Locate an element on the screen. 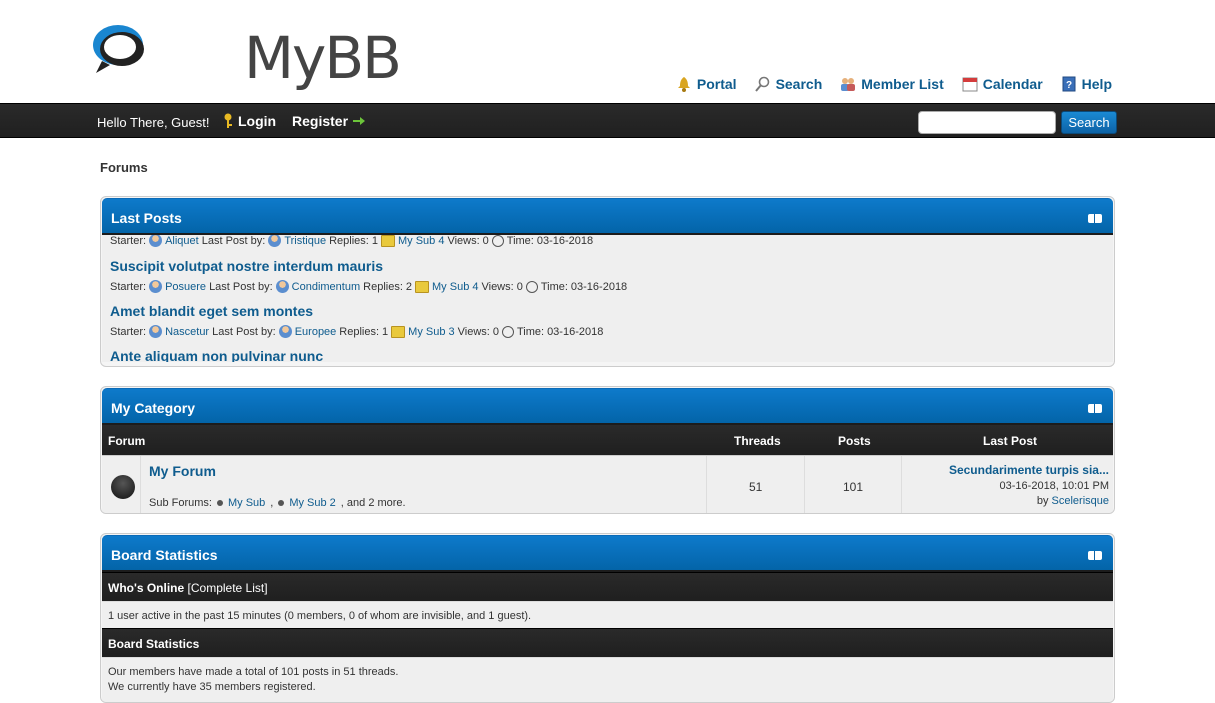  register-link: Register is located at coordinates (329, 121).